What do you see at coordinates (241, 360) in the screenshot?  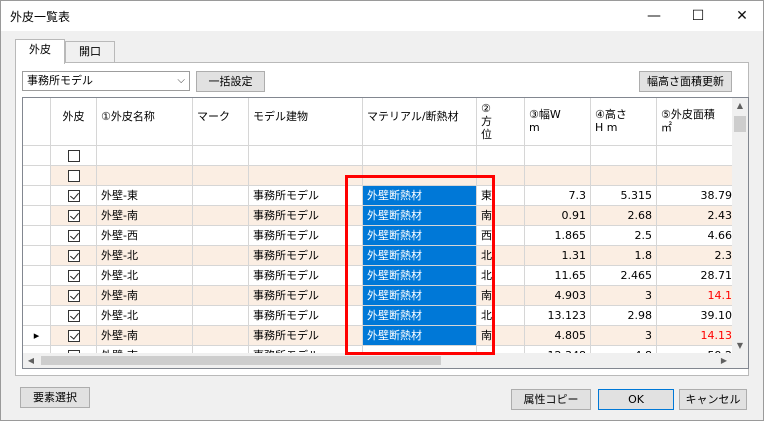 I see `horizontal-scroll-thumb` at bounding box center [241, 360].